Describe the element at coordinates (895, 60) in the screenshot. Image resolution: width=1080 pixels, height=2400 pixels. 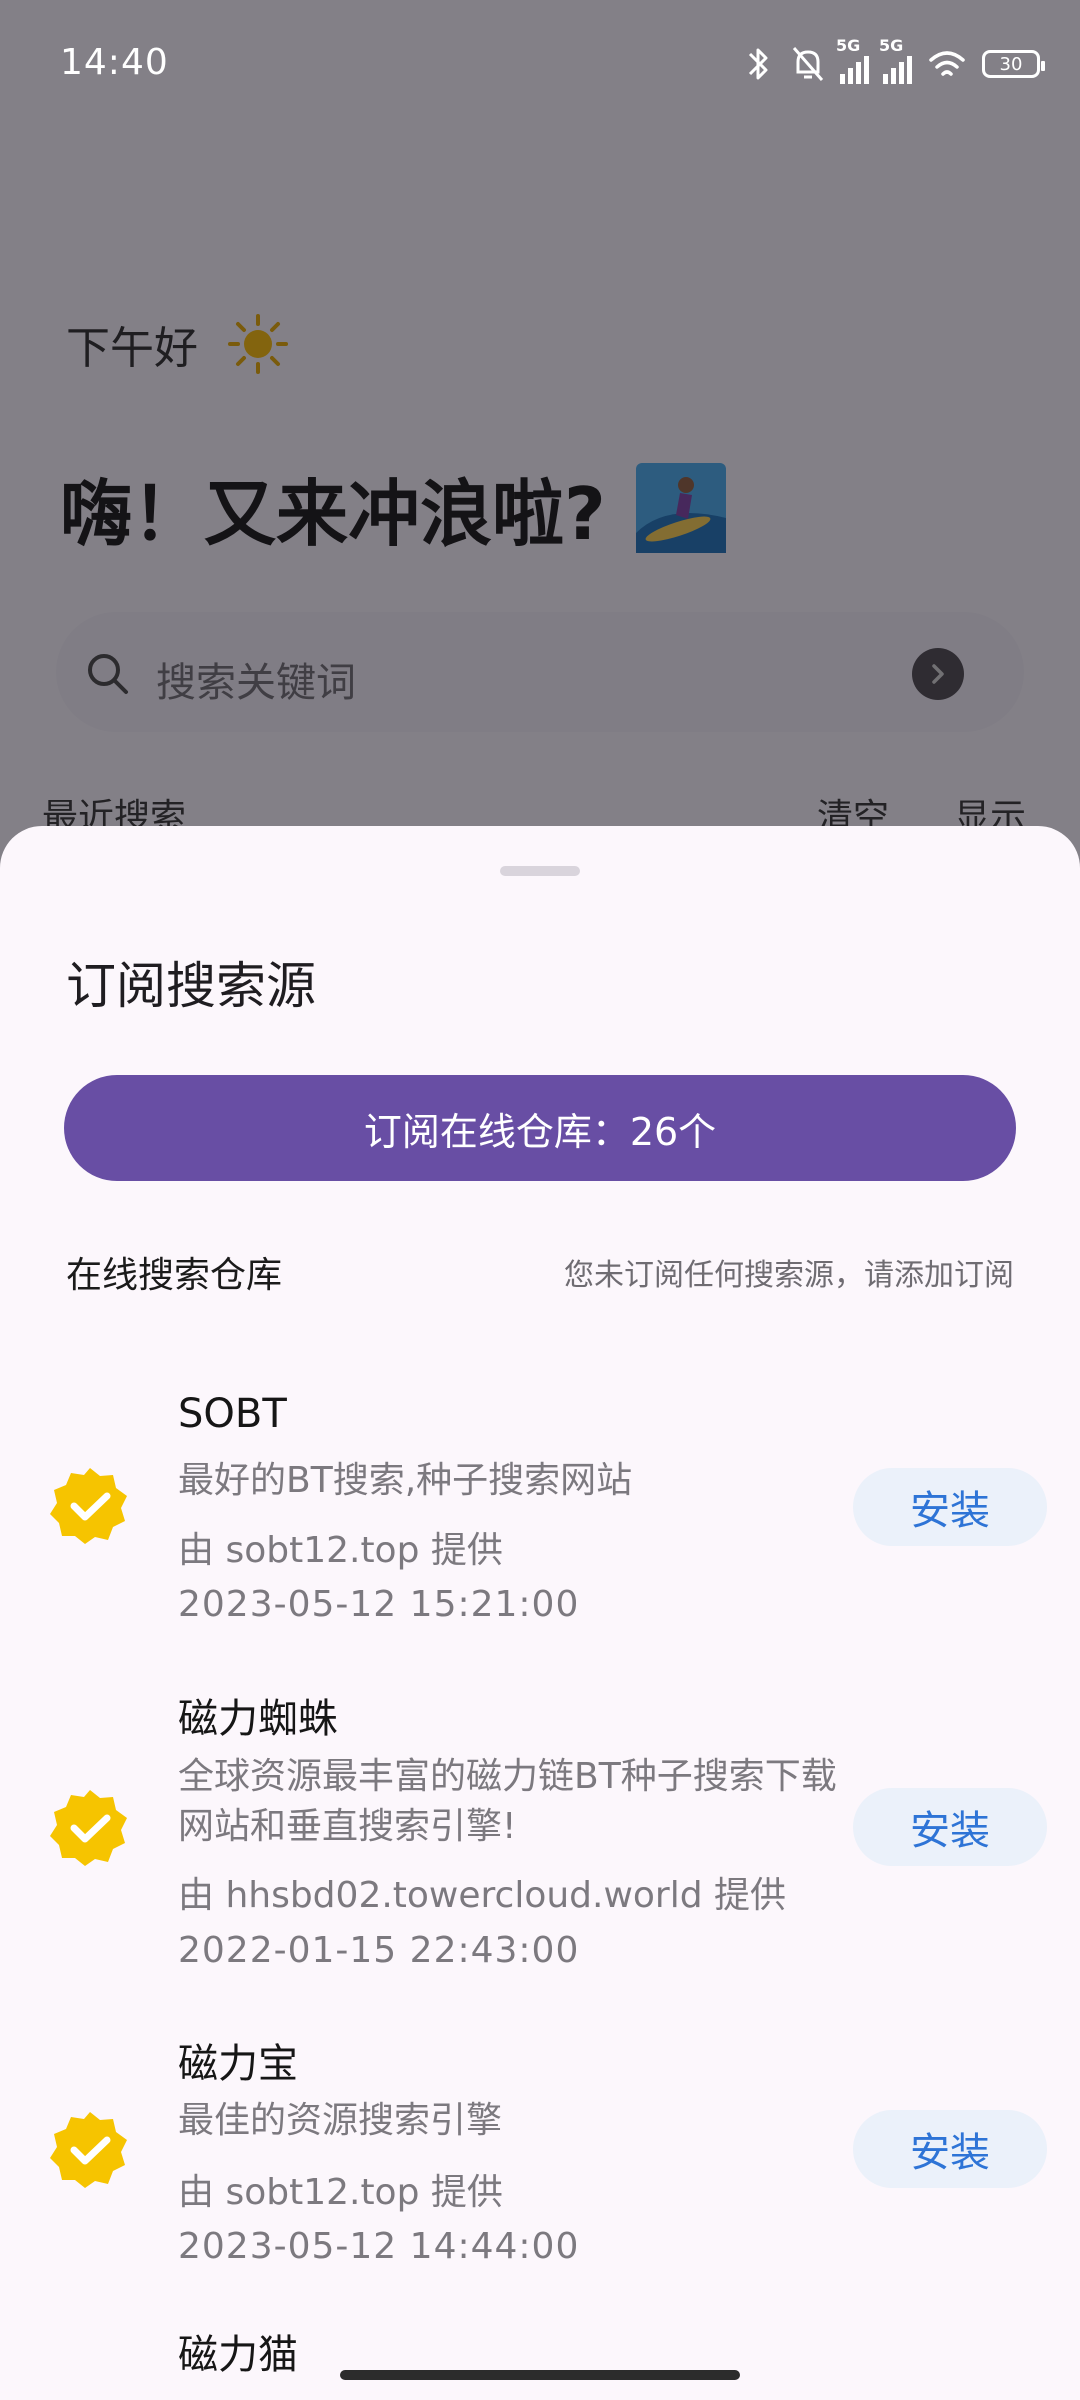
I see `signal-strength-icon-2: 5G` at that location.